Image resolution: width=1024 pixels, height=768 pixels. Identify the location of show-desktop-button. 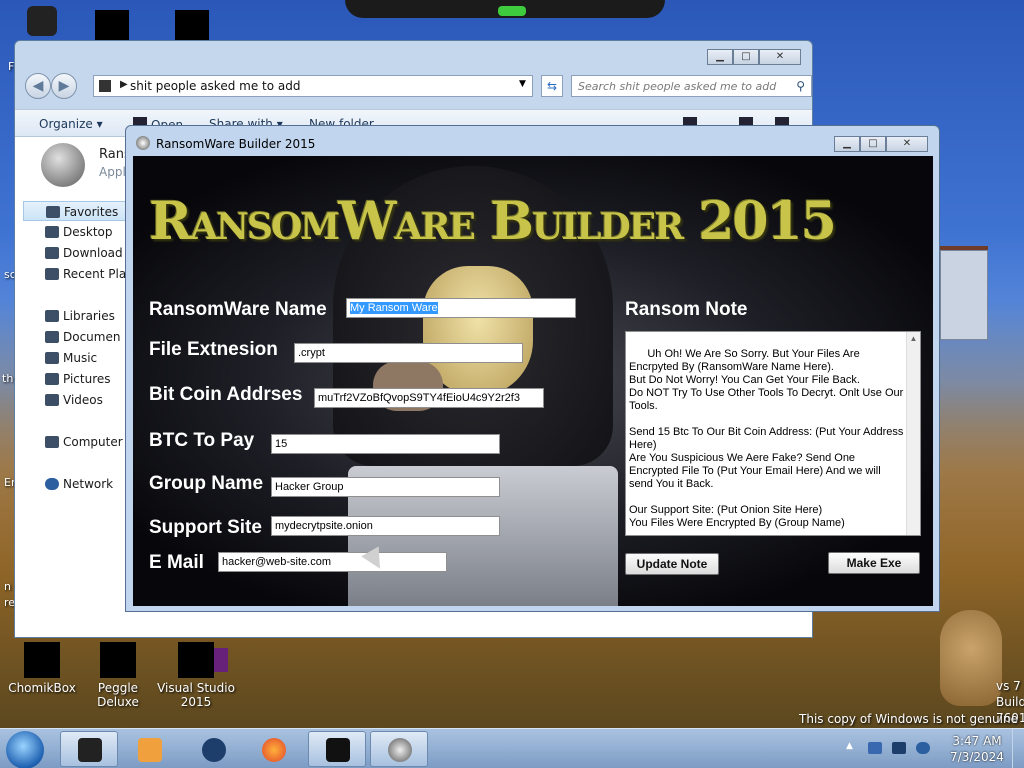
(1018, 748).